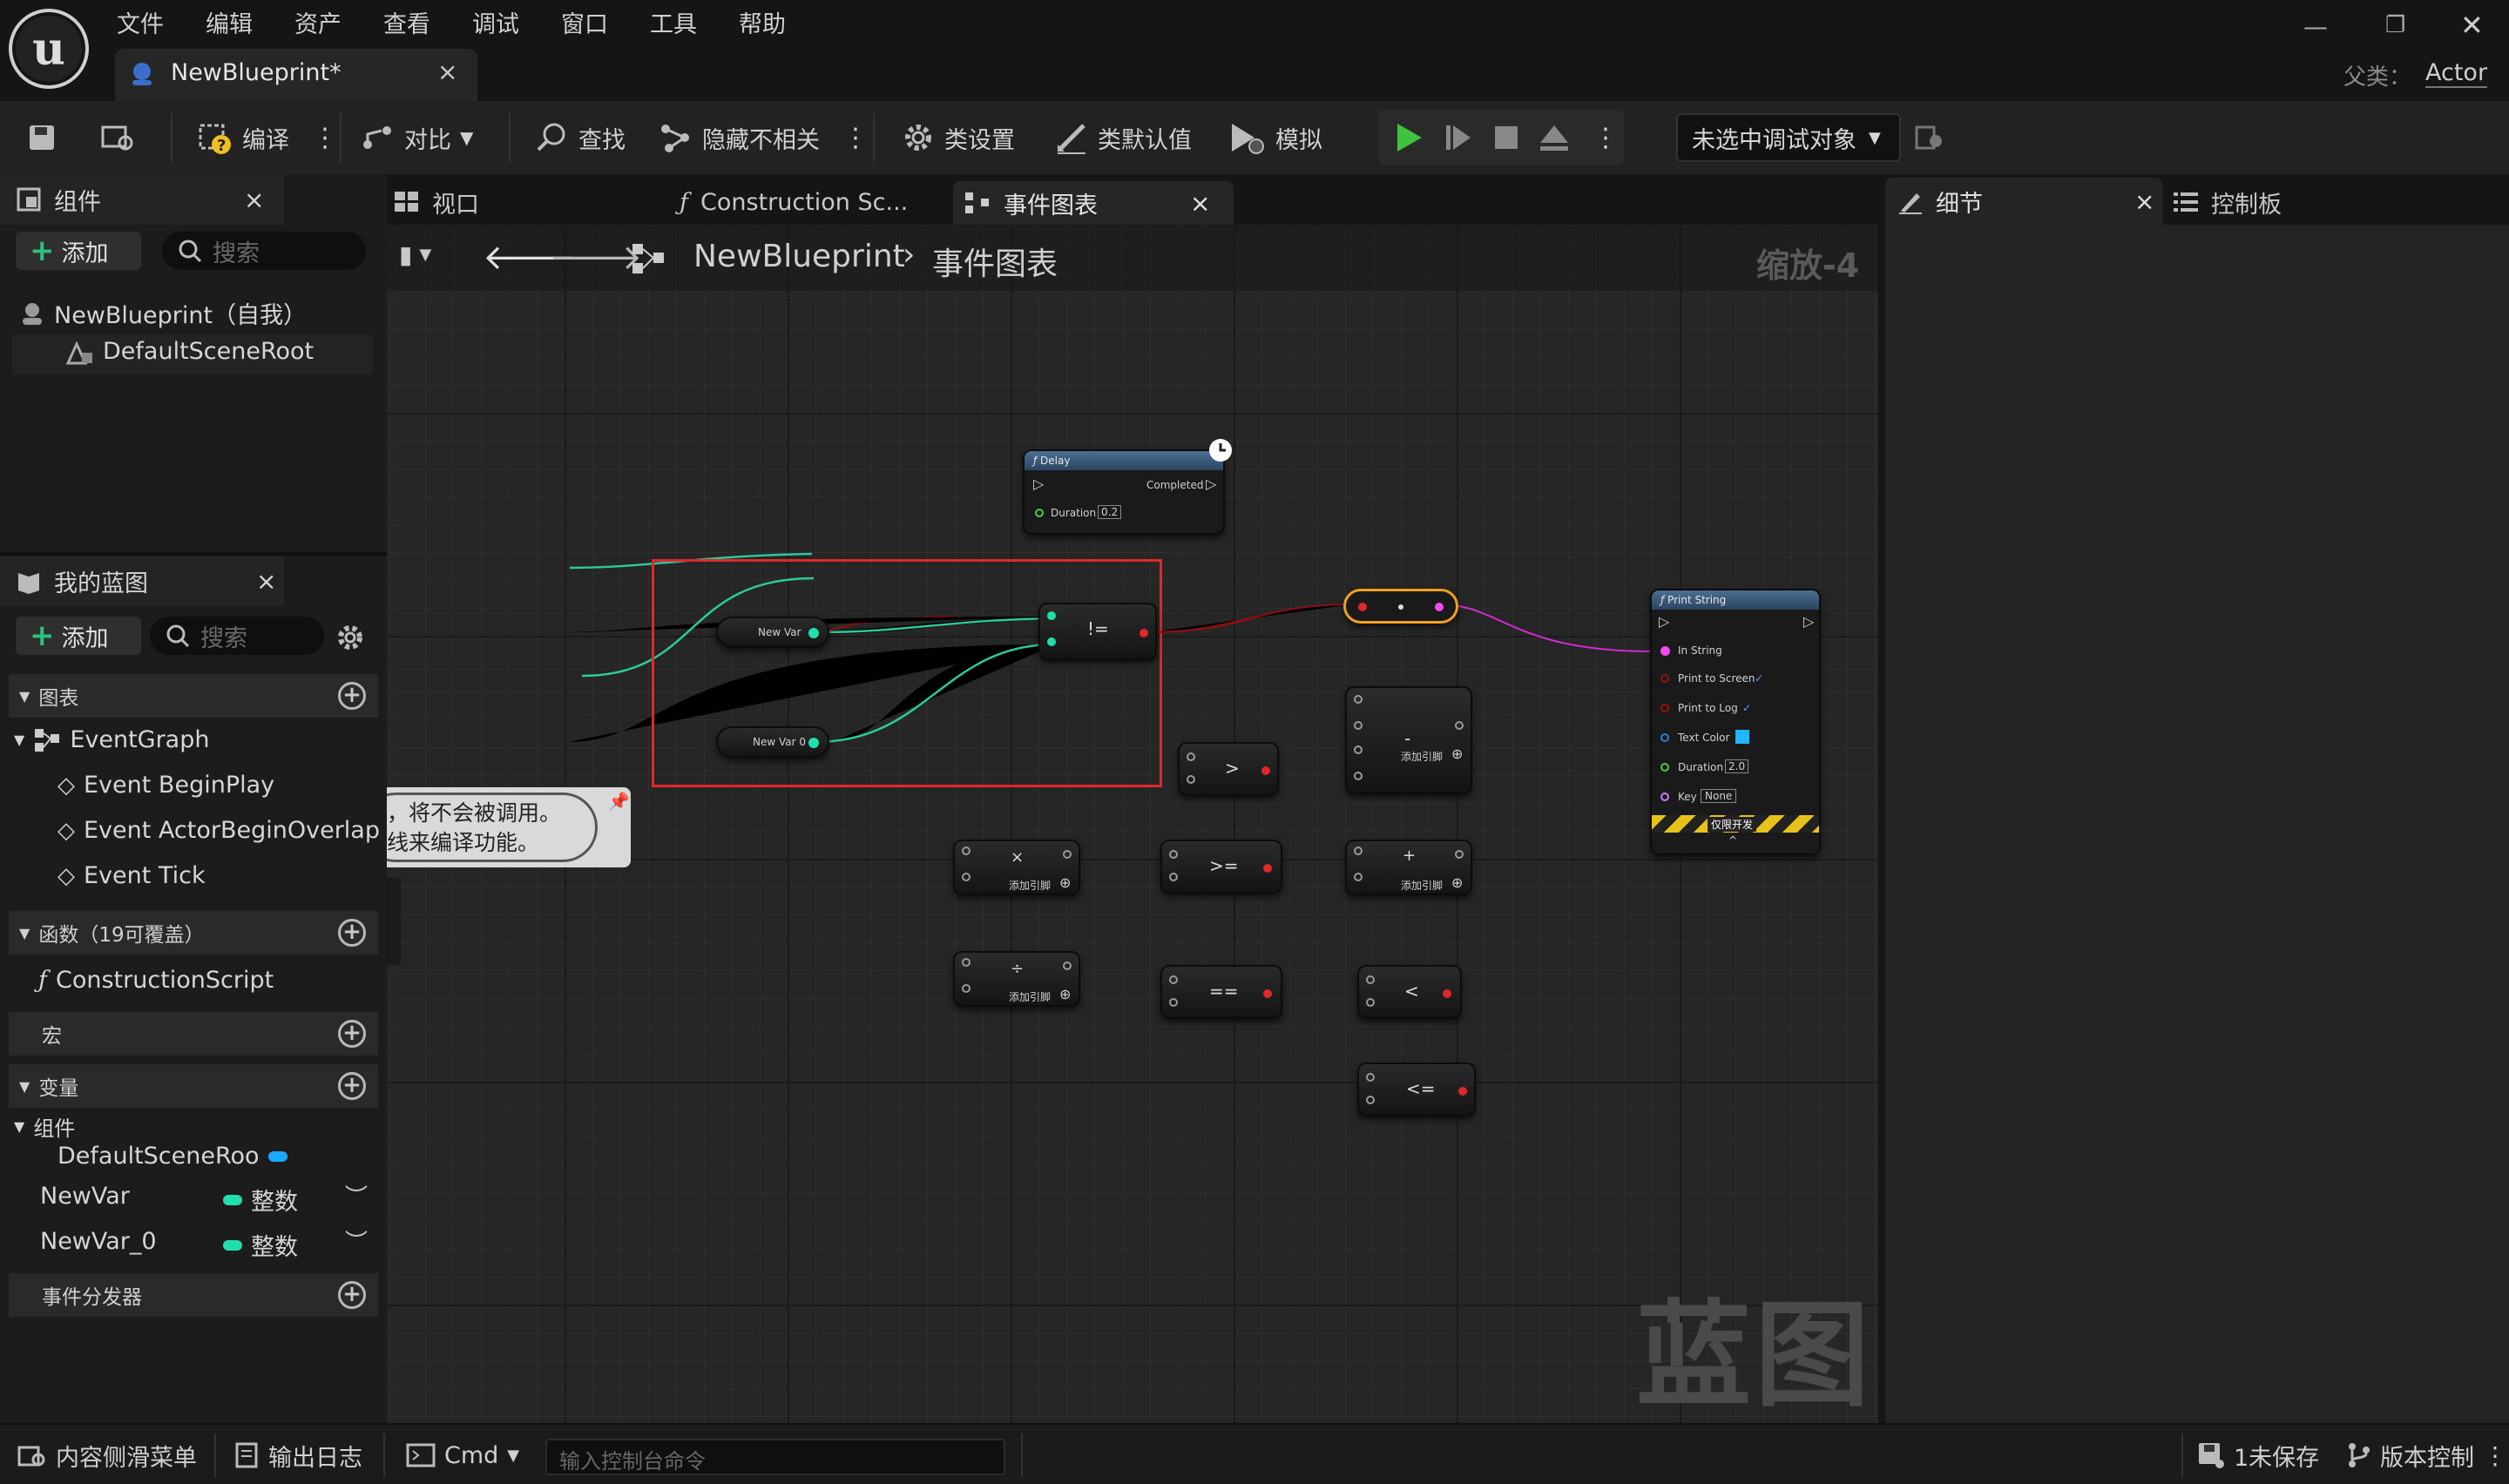 The height and width of the screenshot is (1484, 2509). Describe the element at coordinates (462, 1455) in the screenshot. I see `cmd-dropdown: Cmd ▼` at that location.